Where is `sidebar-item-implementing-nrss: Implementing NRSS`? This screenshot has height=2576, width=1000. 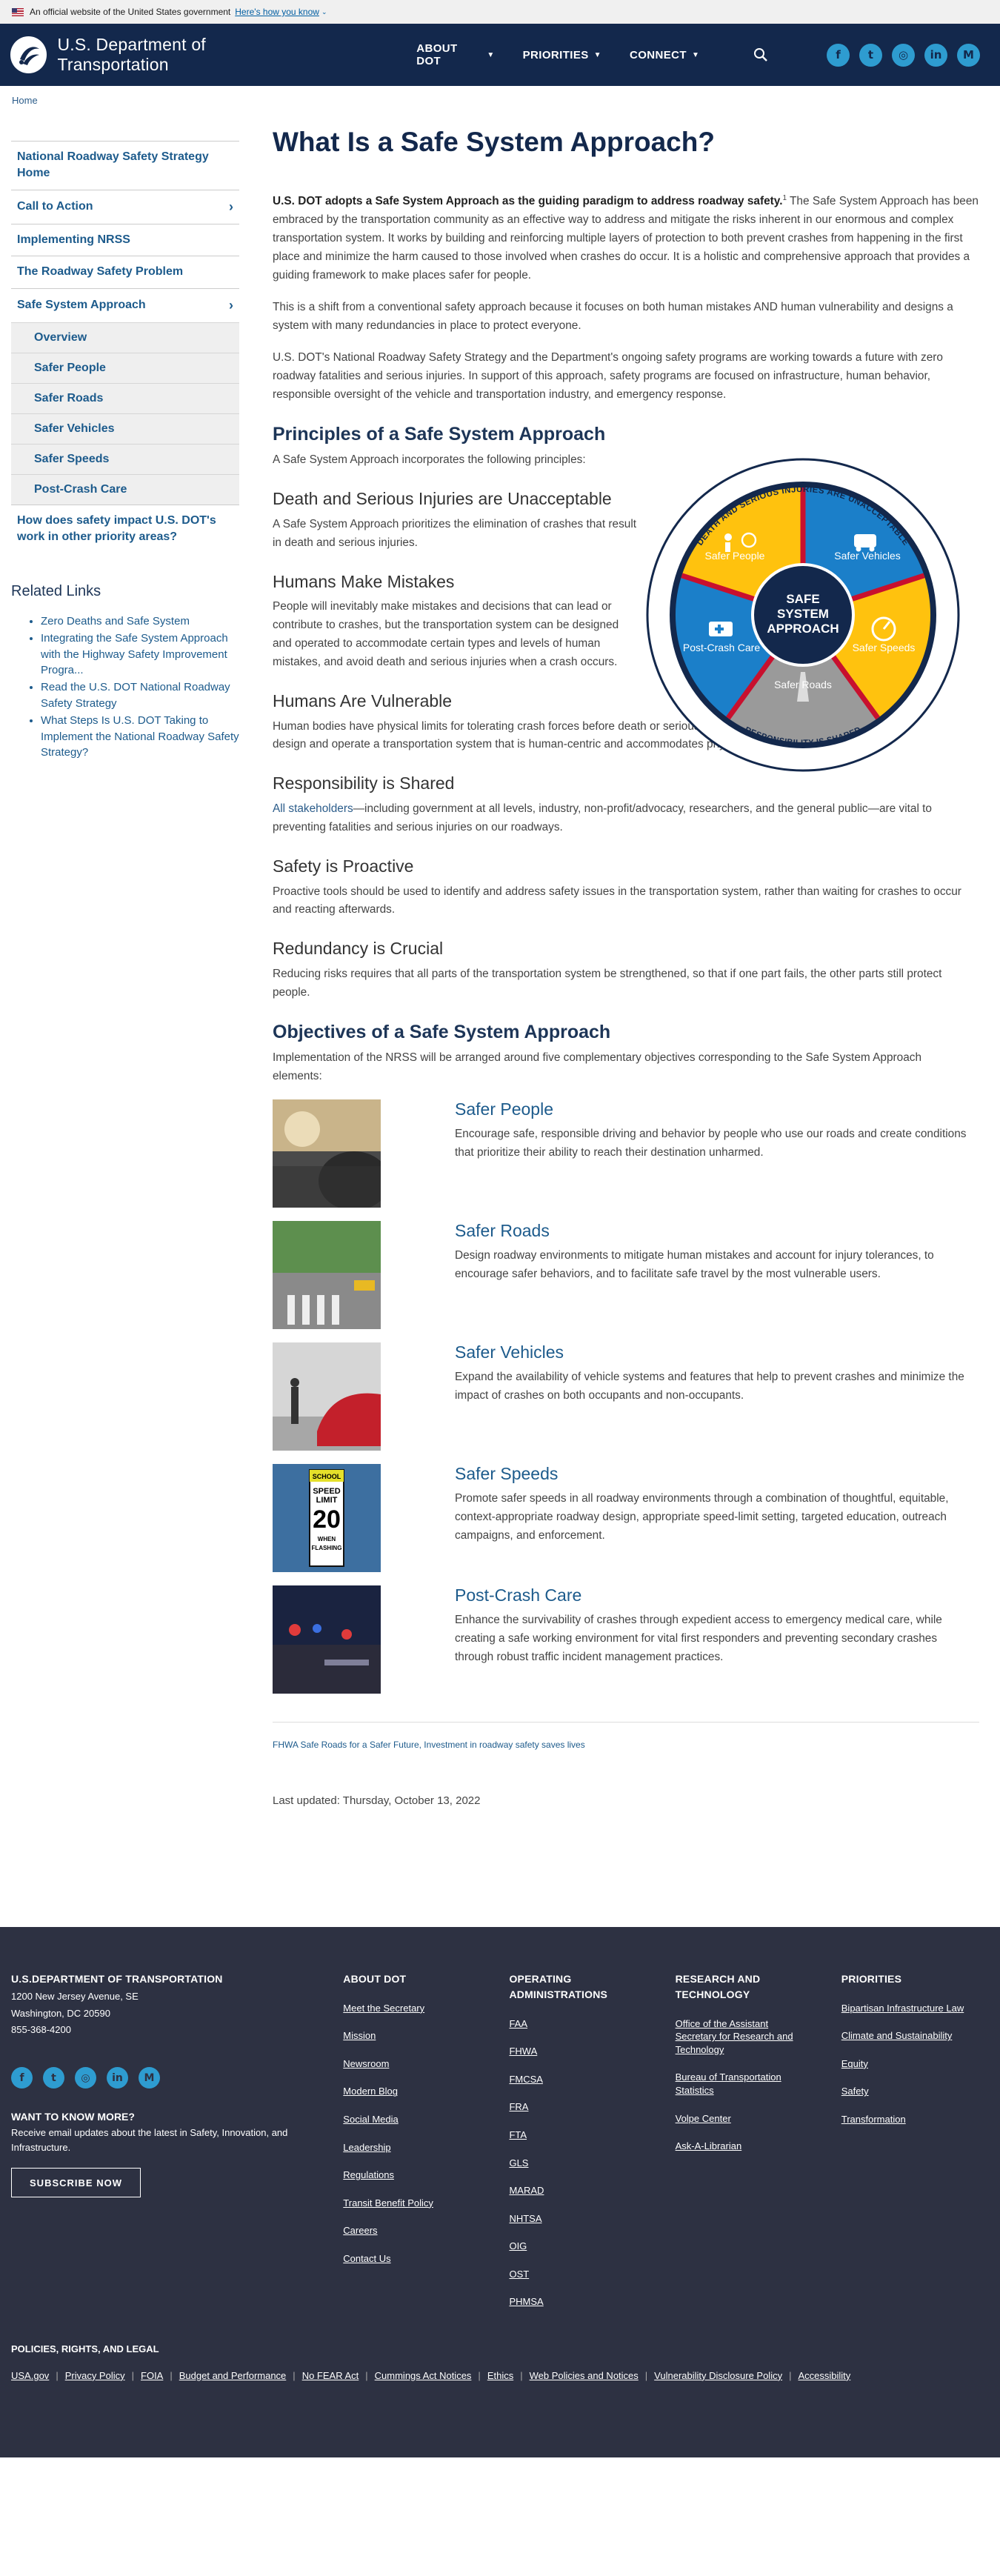
sidebar-item-implementing-nrss: Implementing NRSS is located at coordinates (125, 240).